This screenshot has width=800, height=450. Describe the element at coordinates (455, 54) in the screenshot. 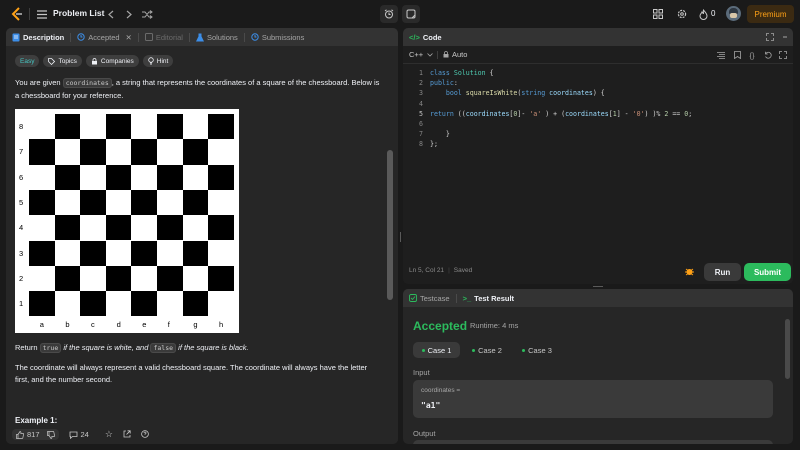

I see `auto-mode: Auto` at that location.